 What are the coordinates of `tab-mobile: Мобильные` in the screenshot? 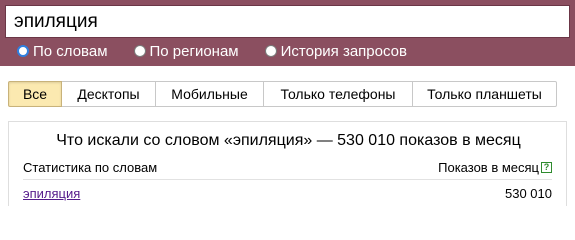 It's located at (210, 94).